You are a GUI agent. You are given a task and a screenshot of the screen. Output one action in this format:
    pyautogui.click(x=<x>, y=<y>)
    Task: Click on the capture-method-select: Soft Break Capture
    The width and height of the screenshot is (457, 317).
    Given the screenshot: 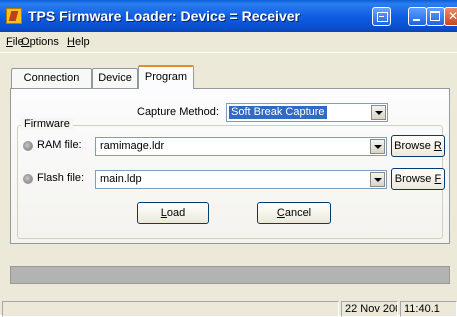 What is the action you would take?
    pyautogui.click(x=307, y=112)
    